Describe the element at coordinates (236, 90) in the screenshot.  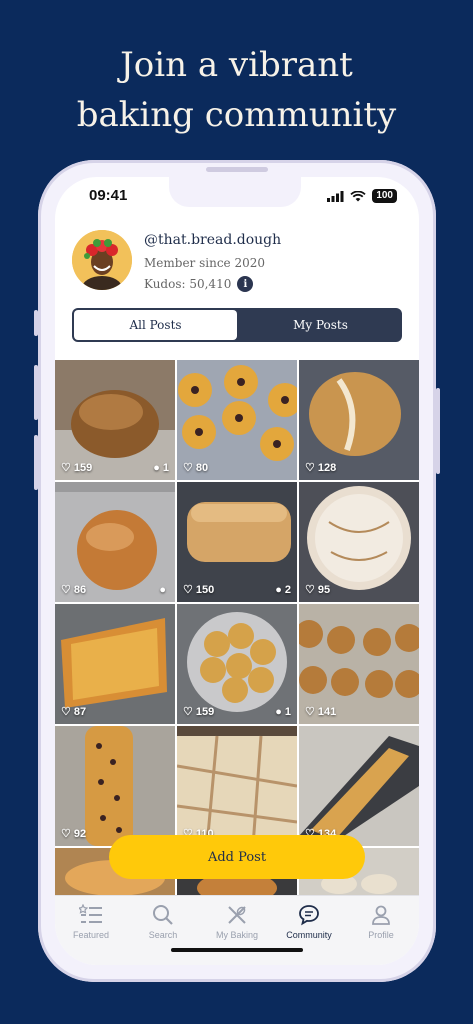
I see `headline: Join a vibrant baking community` at that location.